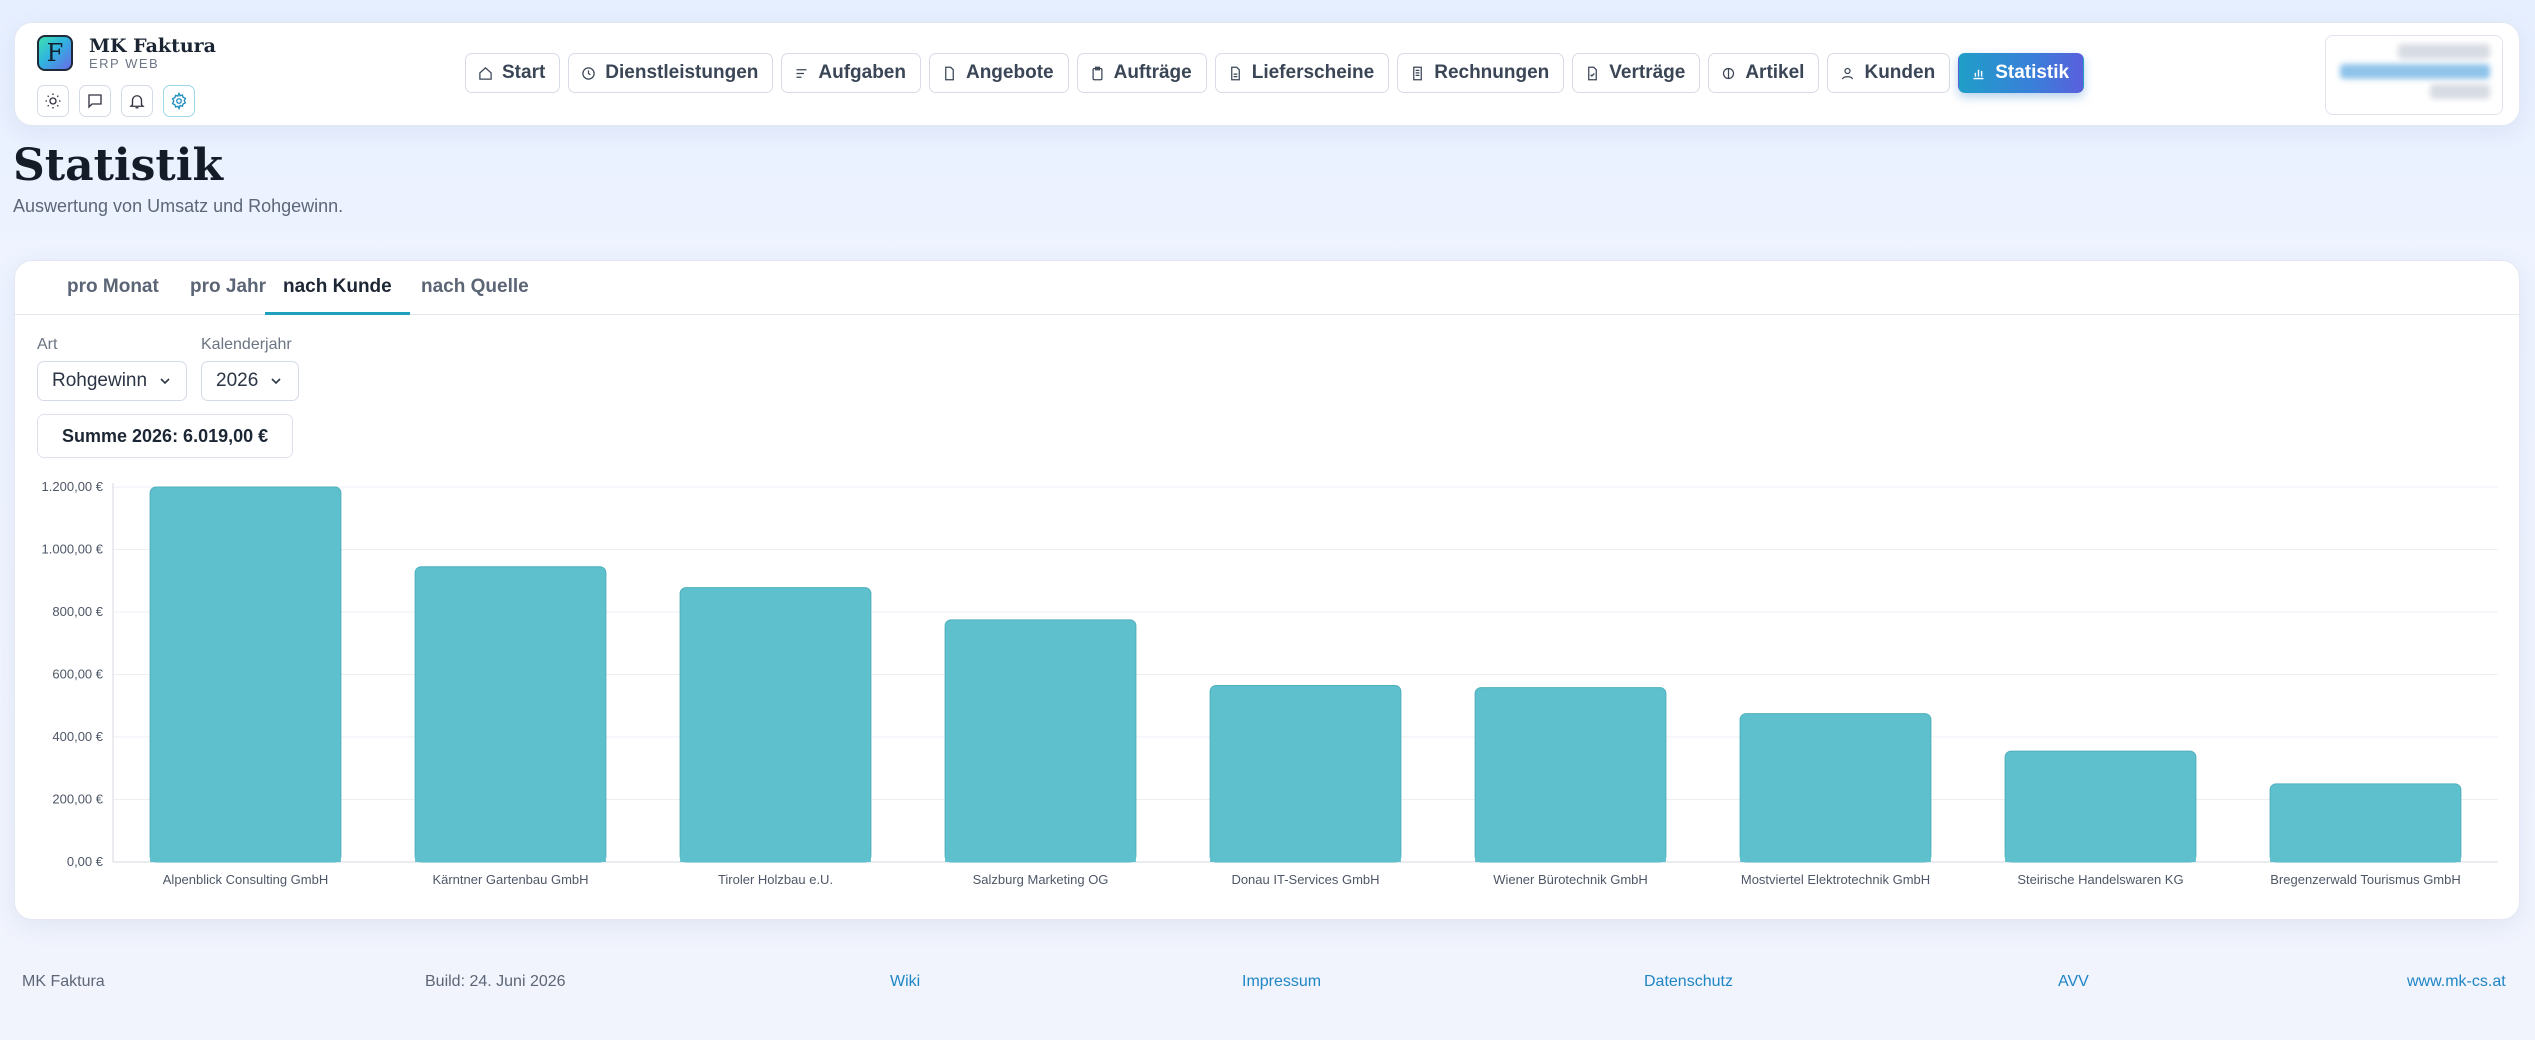 The image size is (2535, 1040). I want to click on nav-artikel: Artikel, so click(1764, 73).